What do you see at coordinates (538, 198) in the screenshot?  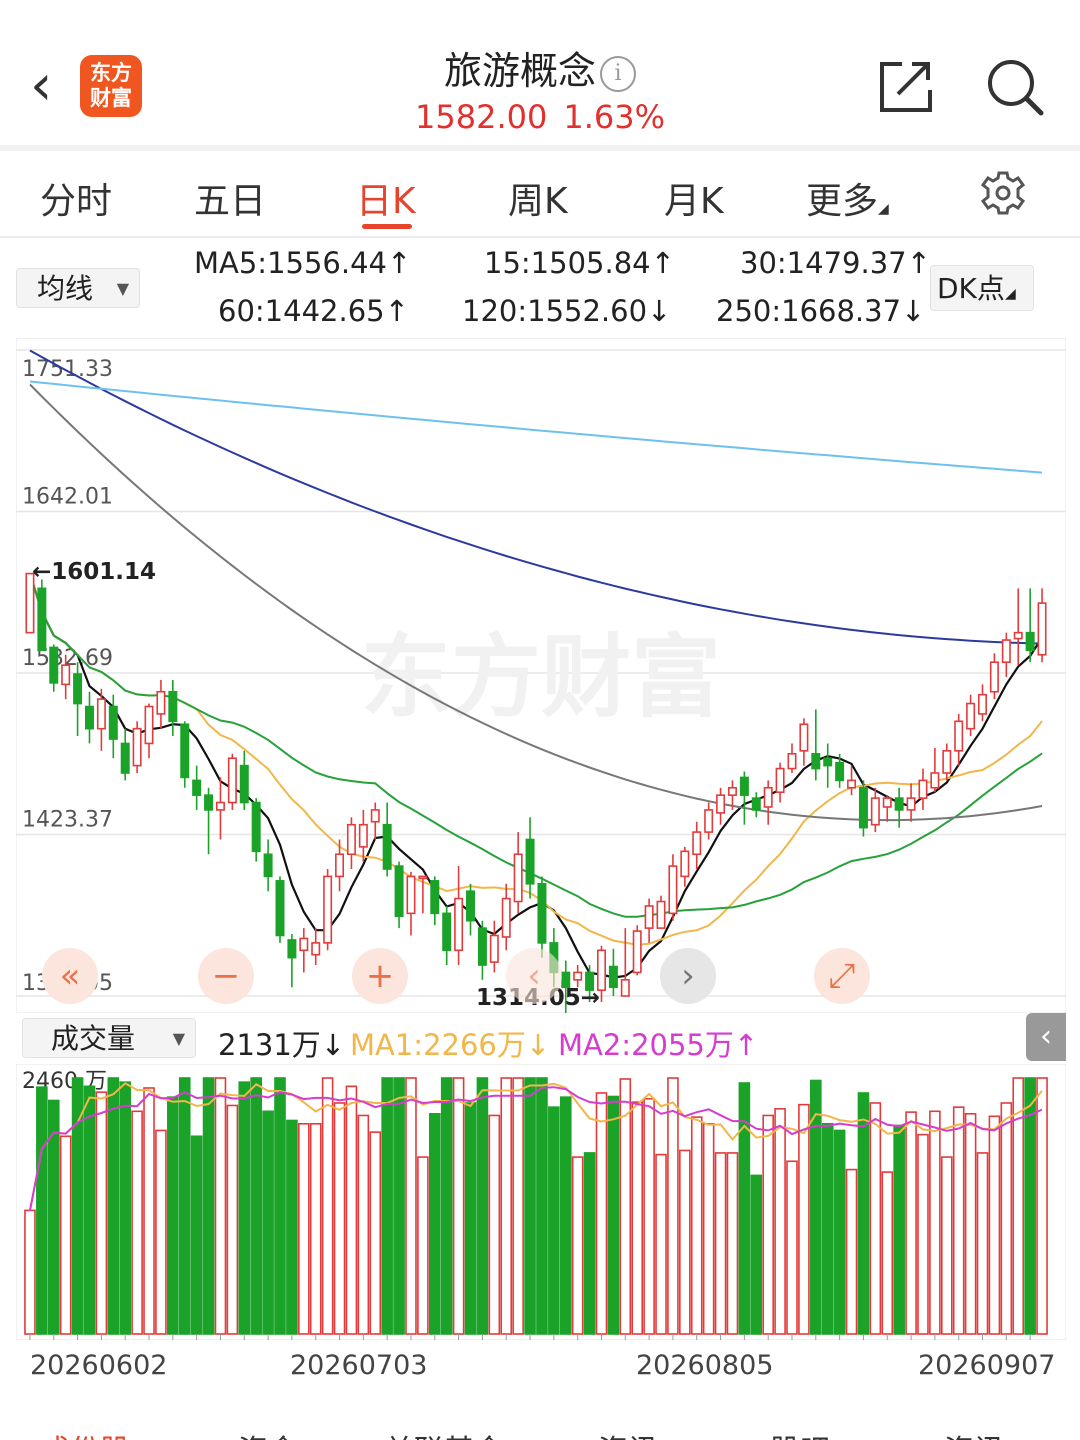 I see `tab-weekly-k: 周K` at bounding box center [538, 198].